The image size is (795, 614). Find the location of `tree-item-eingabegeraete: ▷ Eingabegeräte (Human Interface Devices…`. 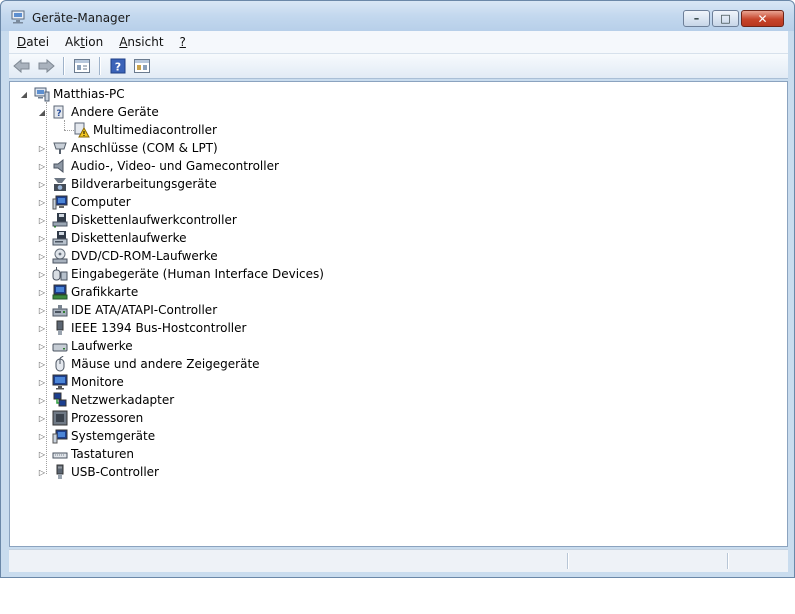

tree-item-eingabegeraete: ▷ Eingabegeräte (Human Interface Devices… is located at coordinates (181, 274).